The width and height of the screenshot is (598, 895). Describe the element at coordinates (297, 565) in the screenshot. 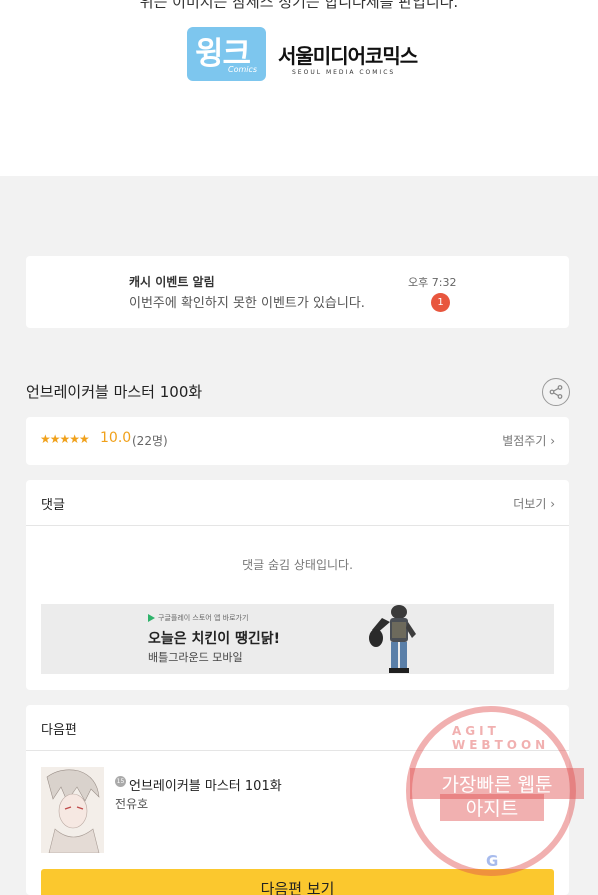

I see `comments-hidden-message: 댓글 숨김 상태입니다.` at that location.